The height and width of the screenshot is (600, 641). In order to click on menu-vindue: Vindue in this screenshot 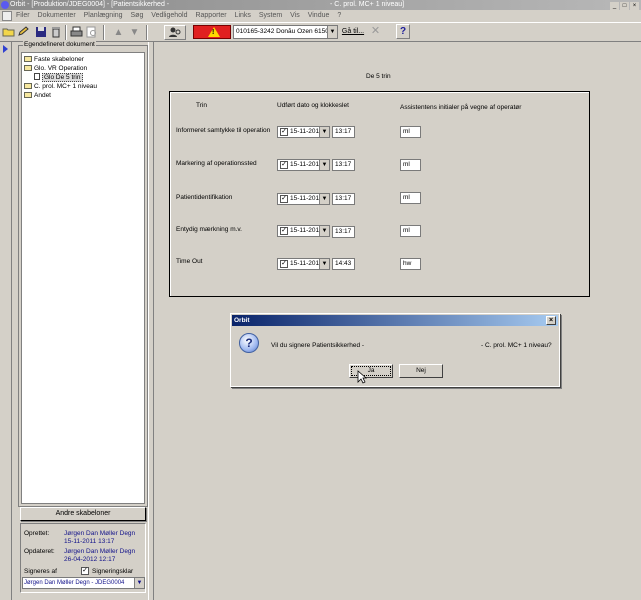, I will do `click(319, 15)`.